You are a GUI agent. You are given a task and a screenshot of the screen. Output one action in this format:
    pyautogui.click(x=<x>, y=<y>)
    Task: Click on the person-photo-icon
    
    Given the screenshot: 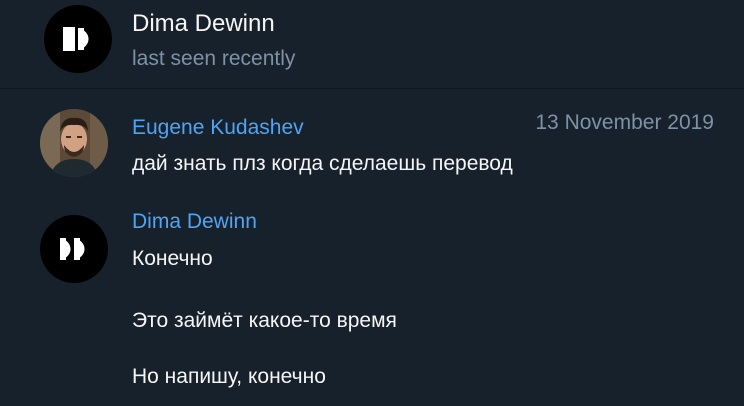 What is the action you would take?
    pyautogui.click(x=74, y=143)
    